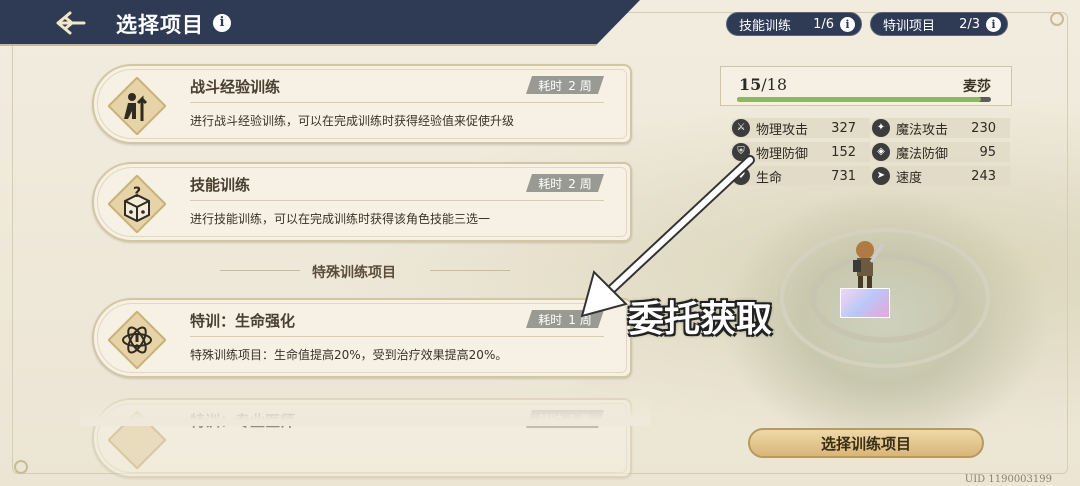 The width and height of the screenshot is (1080, 486). Describe the element at coordinates (969, 24) in the screenshot. I see `counter-value: 2/3` at that location.